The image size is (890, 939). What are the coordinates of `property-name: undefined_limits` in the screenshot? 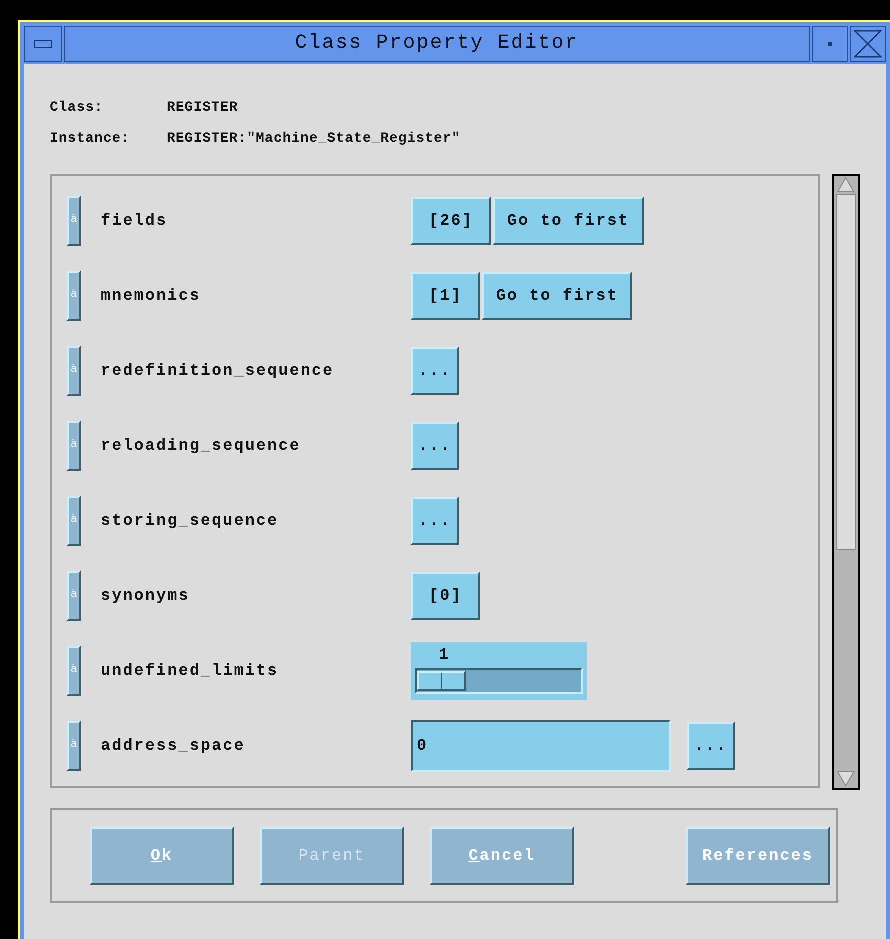 It's located at (190, 671).